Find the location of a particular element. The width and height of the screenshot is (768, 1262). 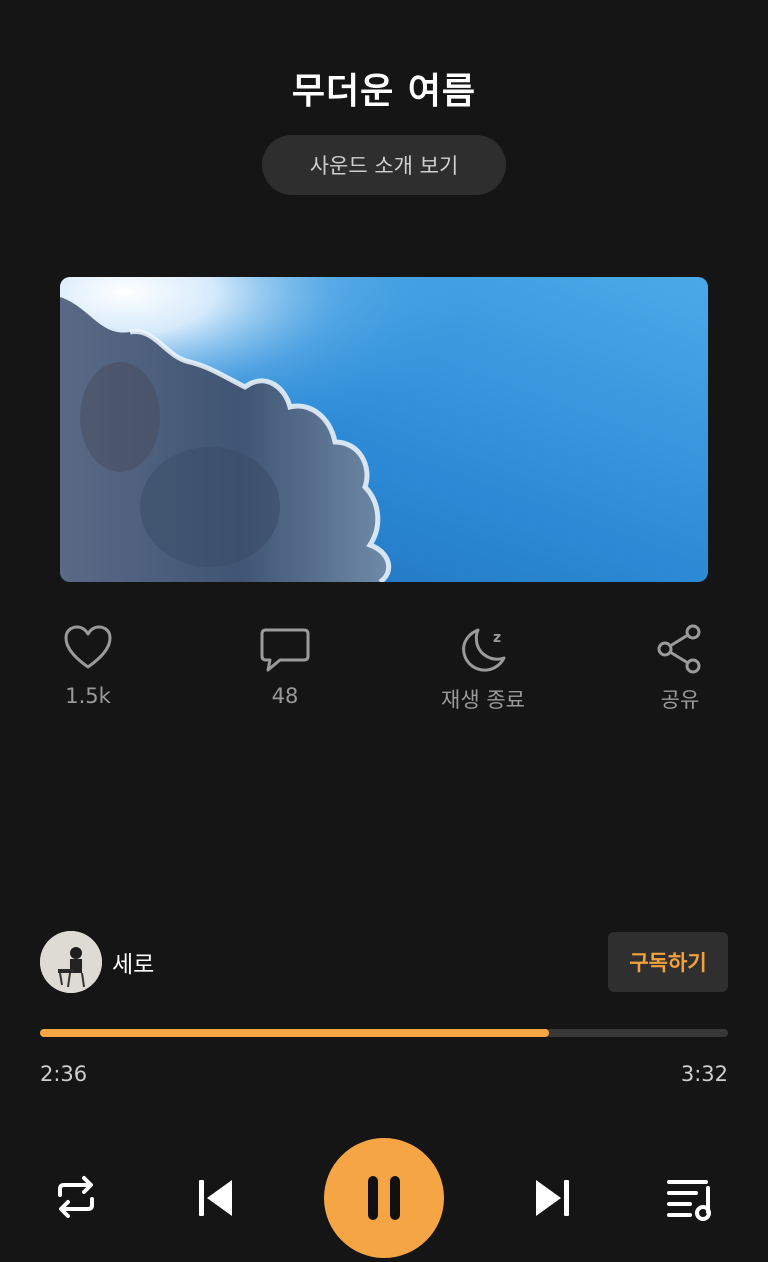

pause-icon is located at coordinates (384, 1198).